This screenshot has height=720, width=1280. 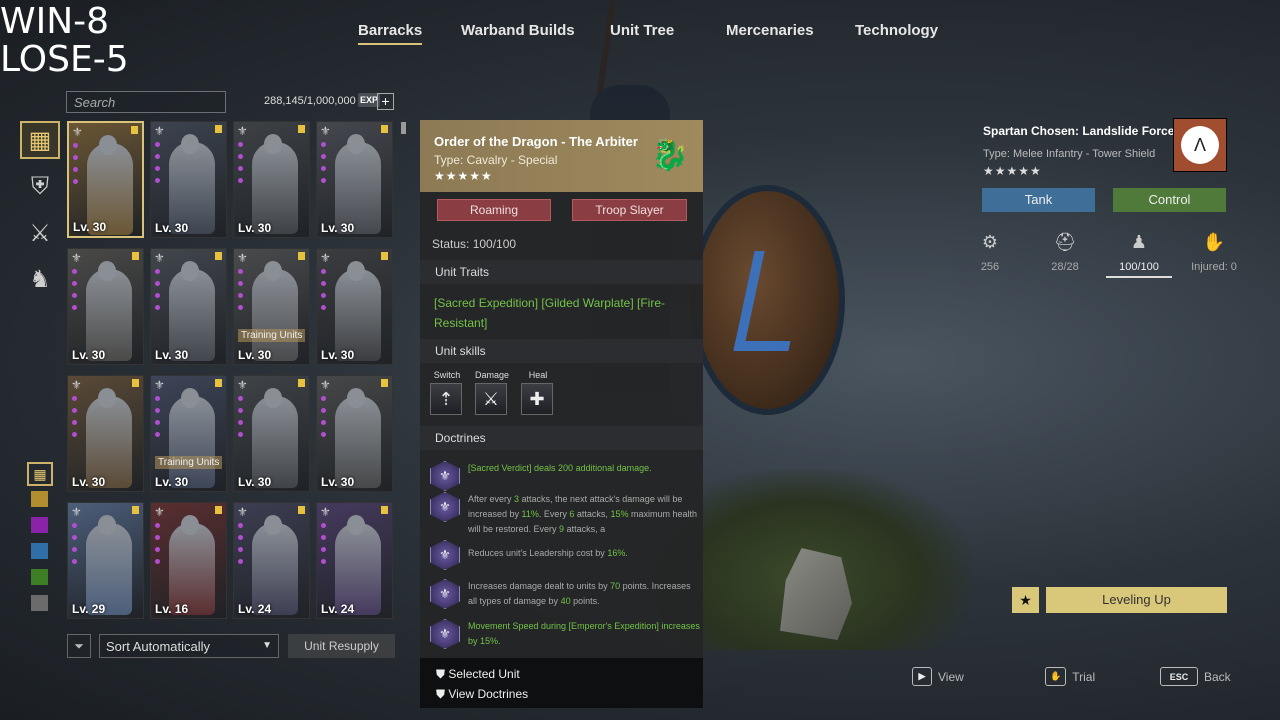 I want to click on tab-barracks: Barracks, so click(x=390, y=33).